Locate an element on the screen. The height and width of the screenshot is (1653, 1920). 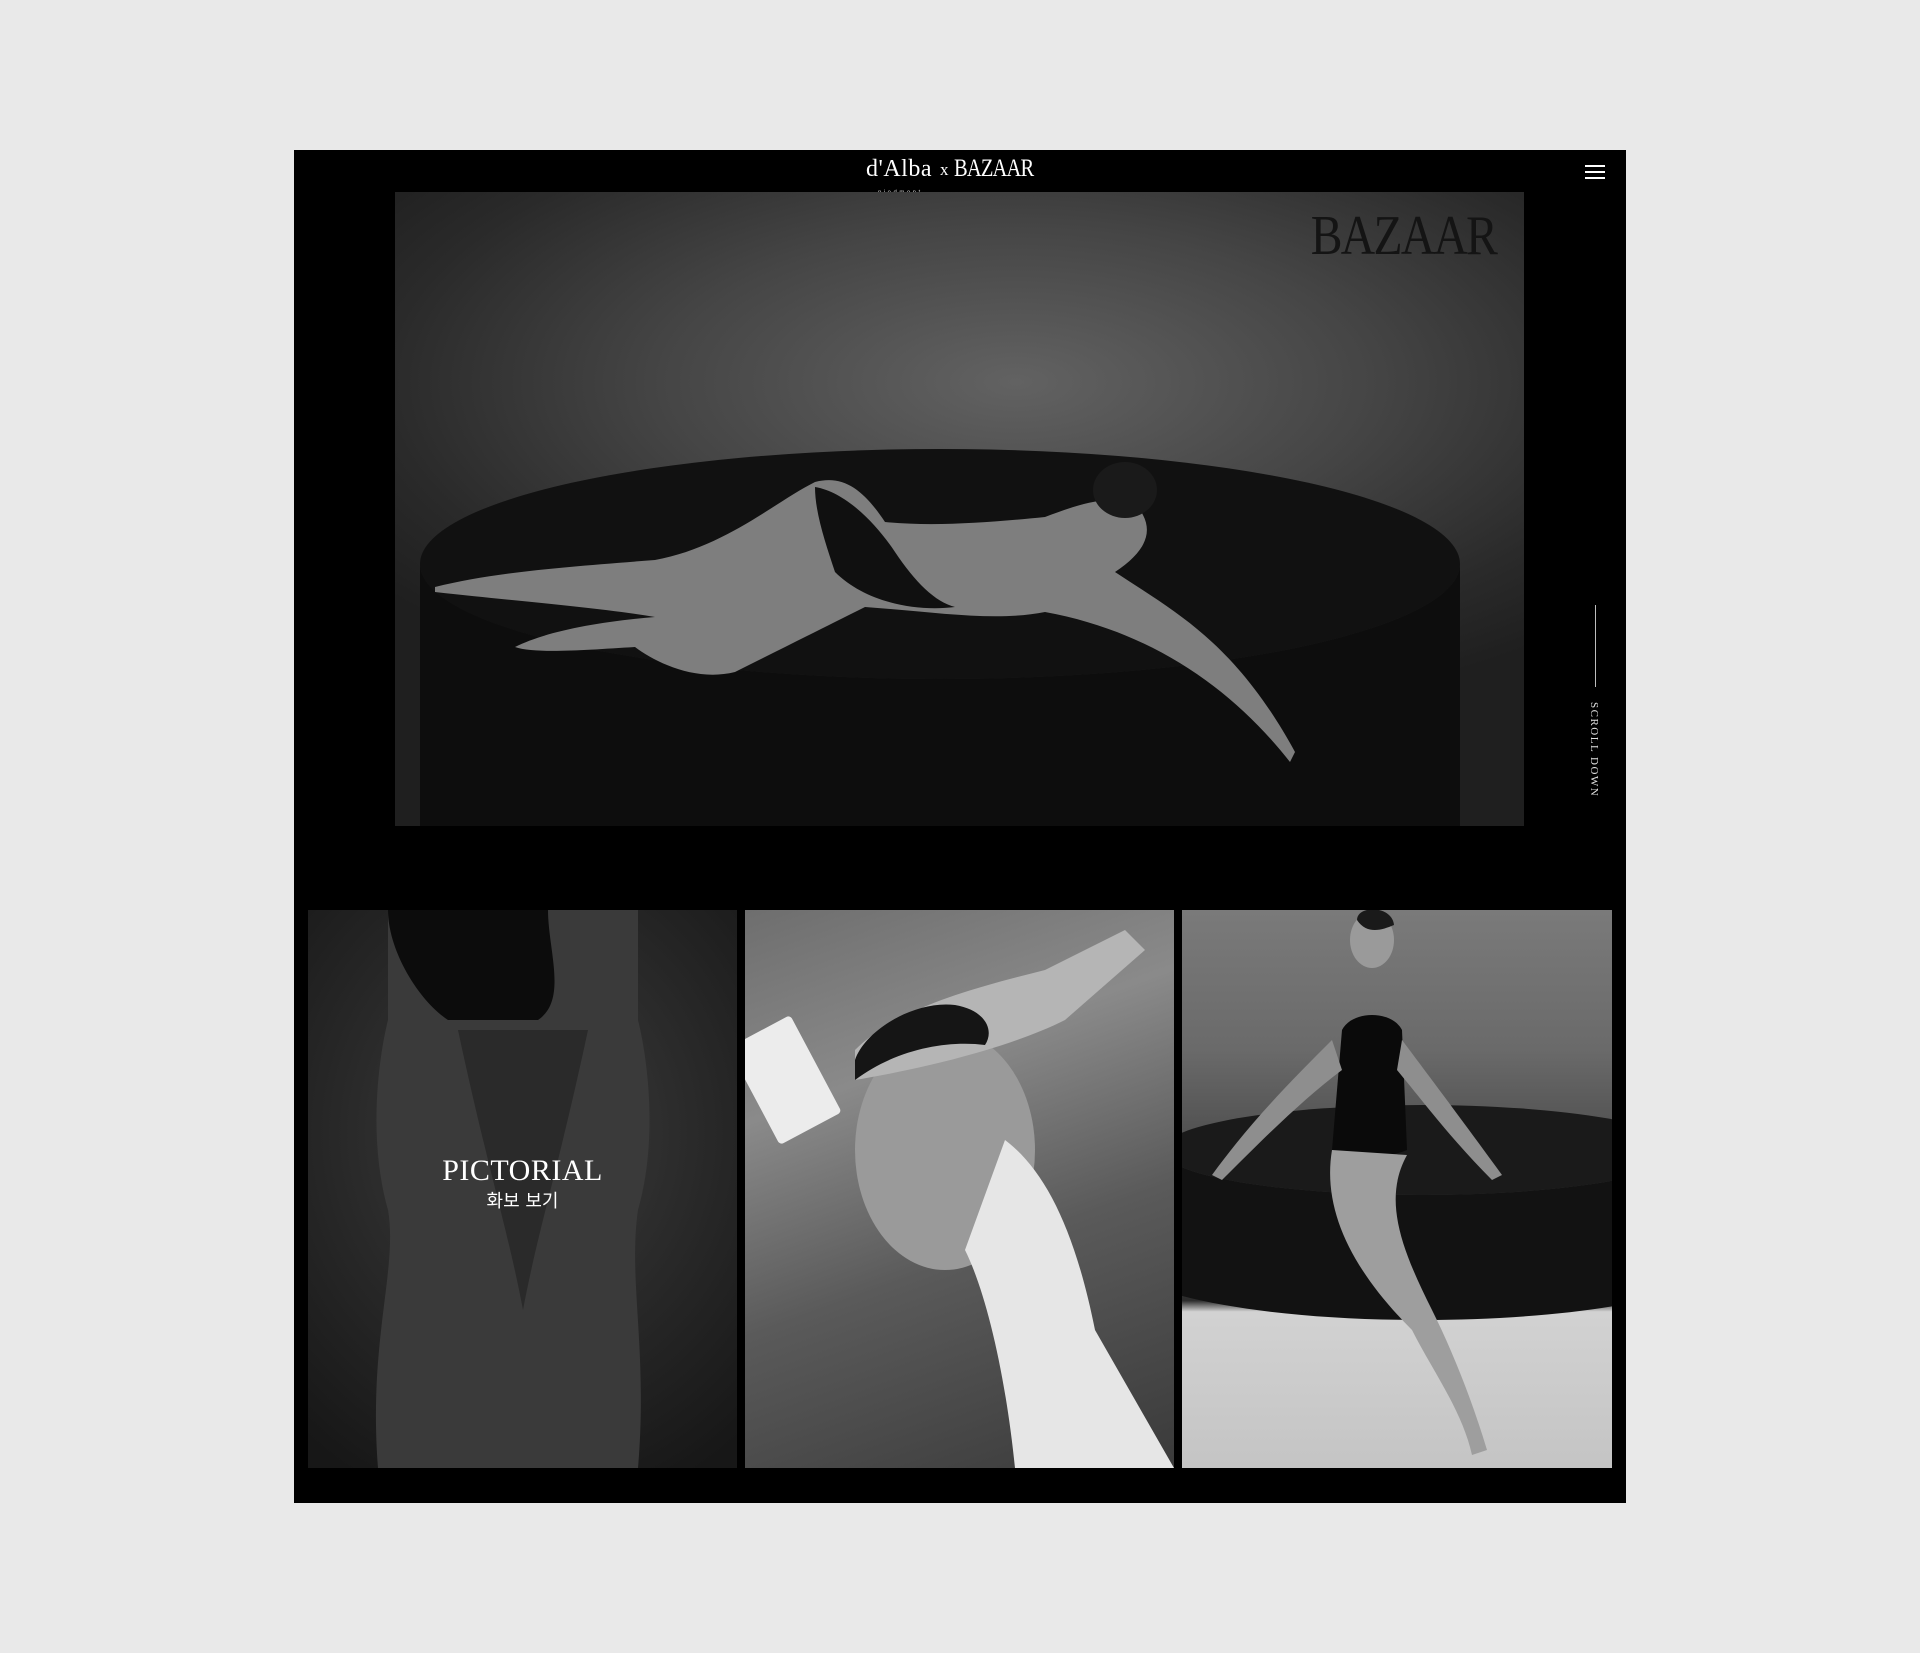
logo-dalba: d'Alba piedmont is located at coordinates (899, 176).